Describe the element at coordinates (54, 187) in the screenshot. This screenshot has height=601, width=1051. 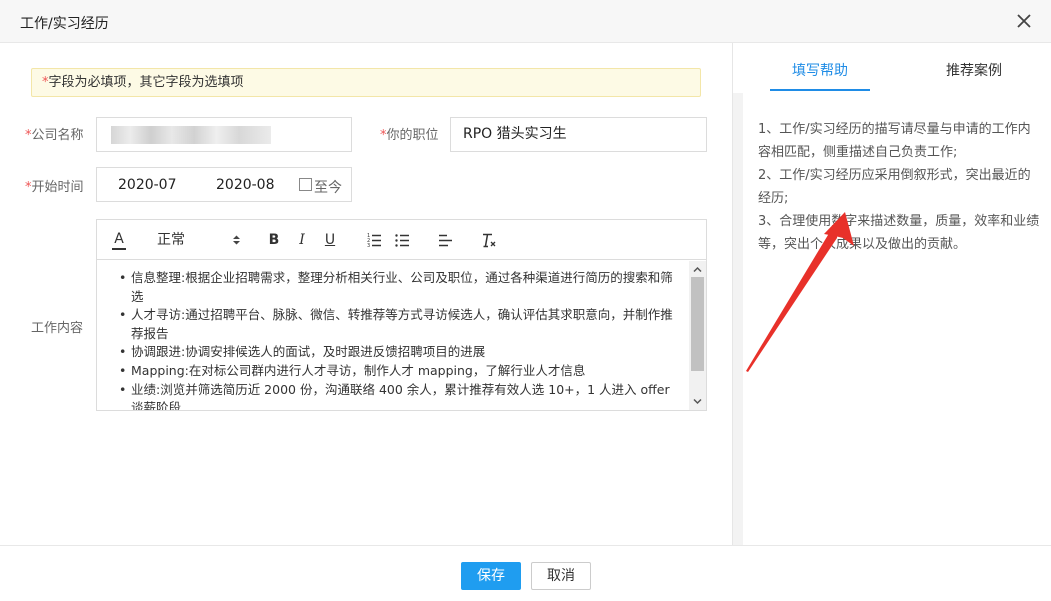
I see `start-time-label: *开始时间` at that location.